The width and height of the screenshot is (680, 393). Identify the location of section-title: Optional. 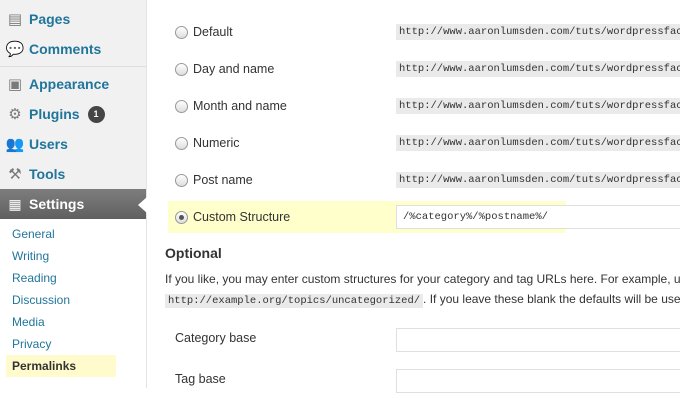
(193, 253).